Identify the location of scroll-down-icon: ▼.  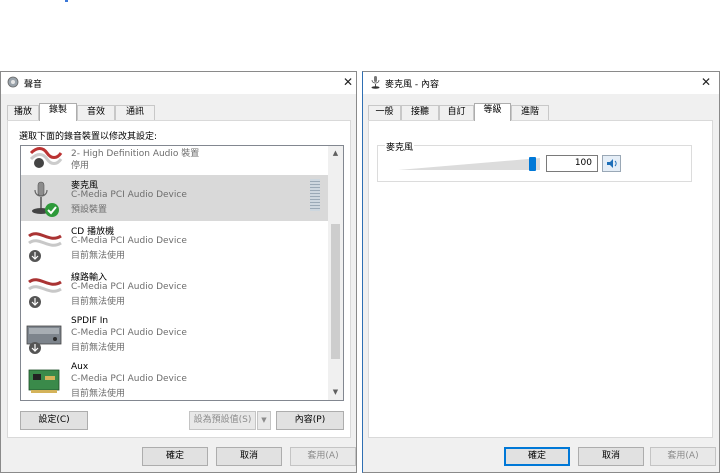
(335, 392).